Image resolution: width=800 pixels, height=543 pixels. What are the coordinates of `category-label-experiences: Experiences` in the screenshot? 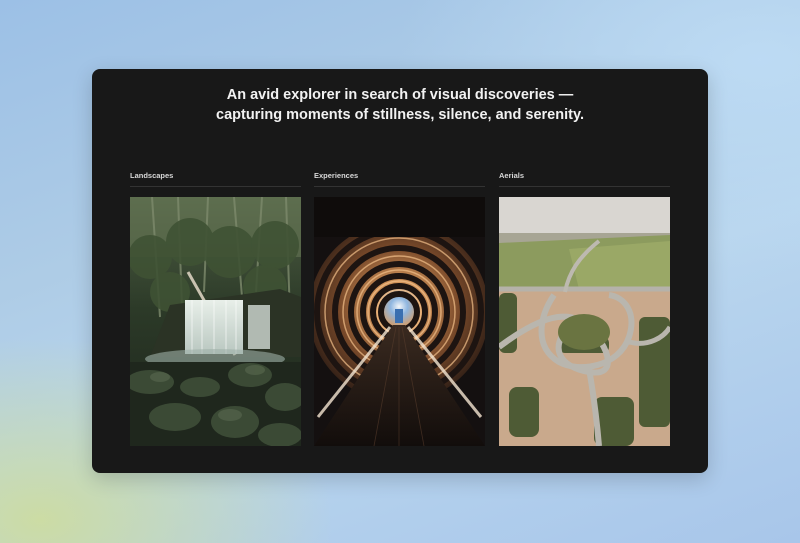 It's located at (399, 176).